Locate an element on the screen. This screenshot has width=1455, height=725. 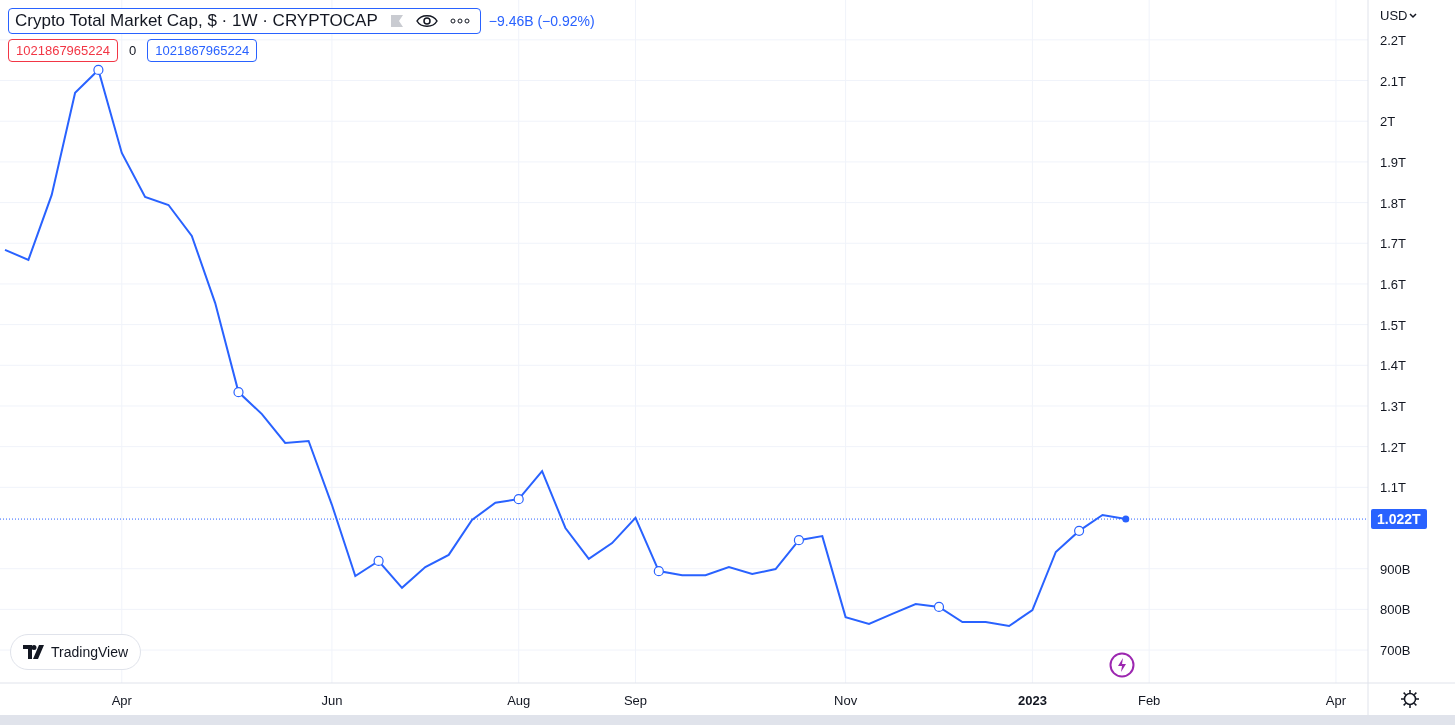
y-axis-label: 800B is located at coordinates (1395, 610).